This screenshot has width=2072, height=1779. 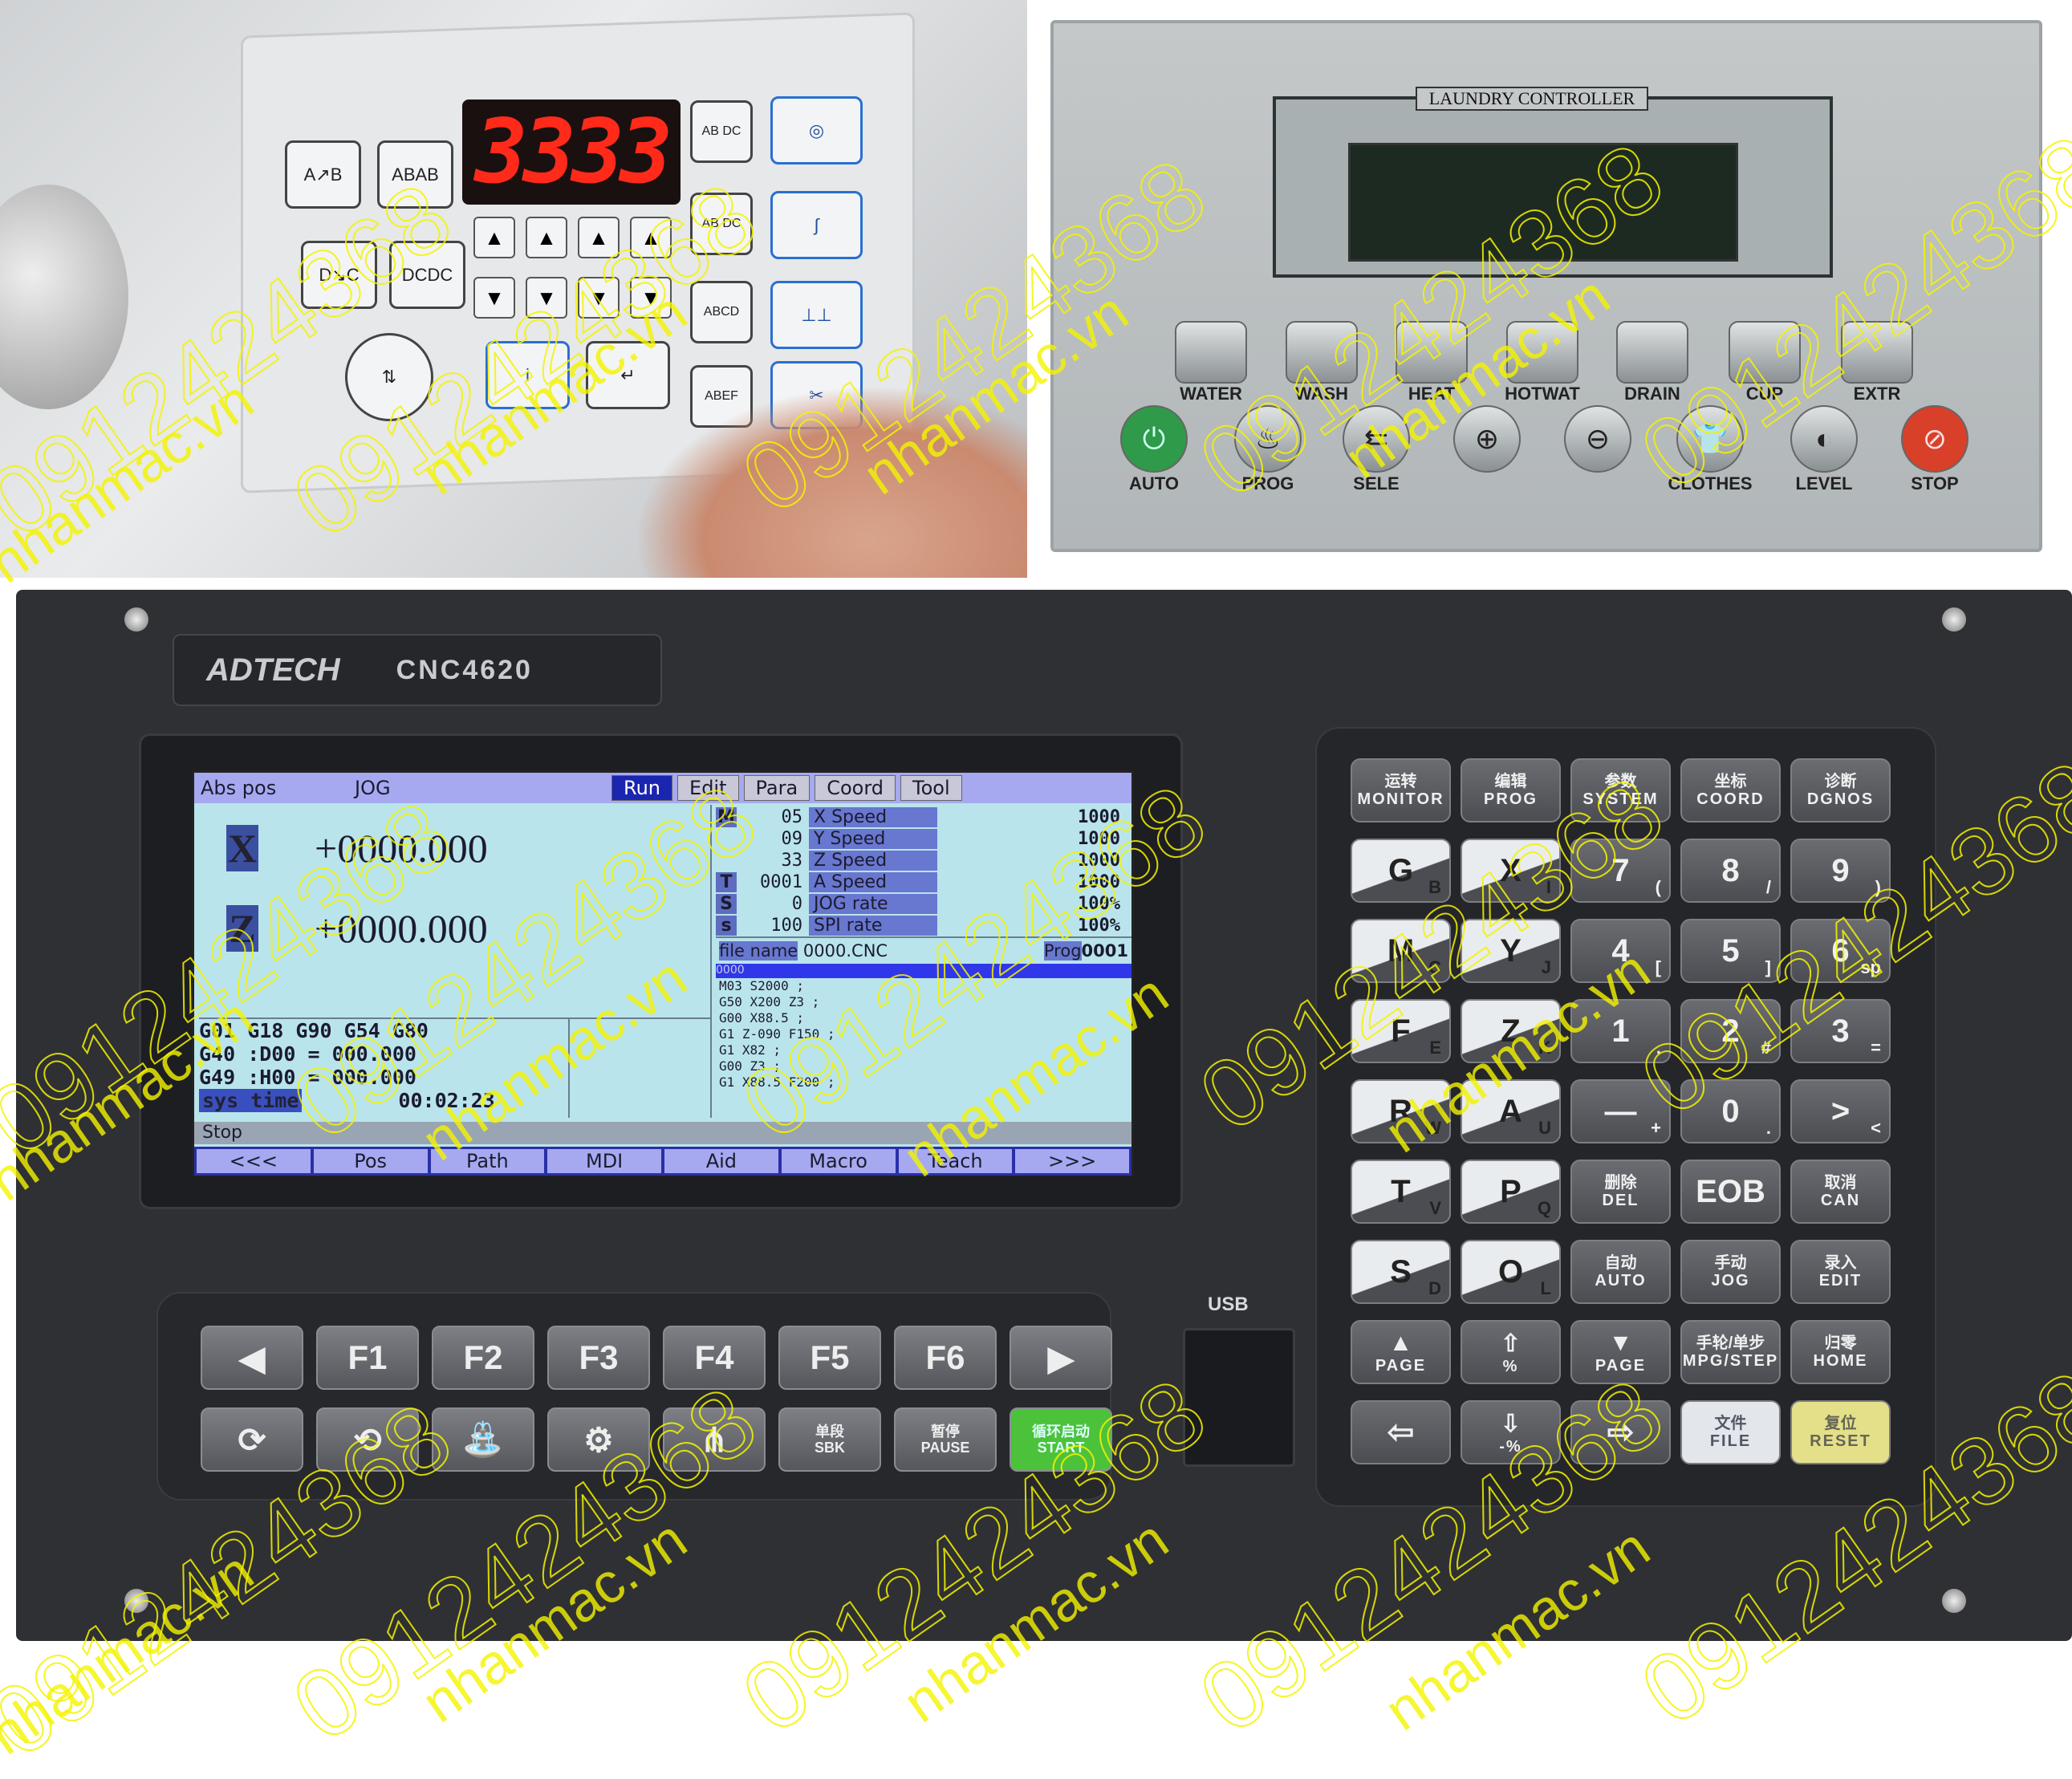 I want to click on down-arrow-key-3: ▼, so click(x=599, y=298).